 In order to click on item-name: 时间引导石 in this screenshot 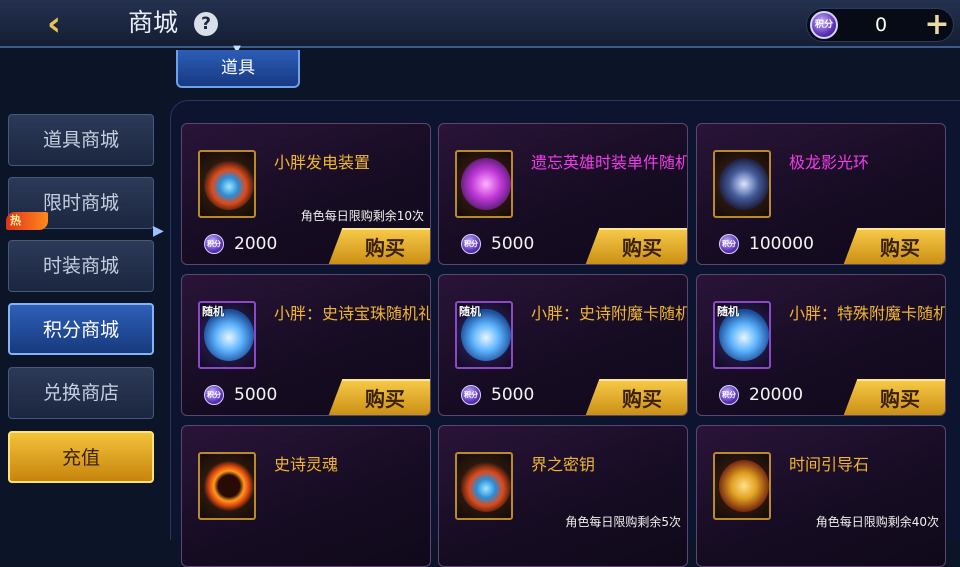, I will do `click(829, 464)`.